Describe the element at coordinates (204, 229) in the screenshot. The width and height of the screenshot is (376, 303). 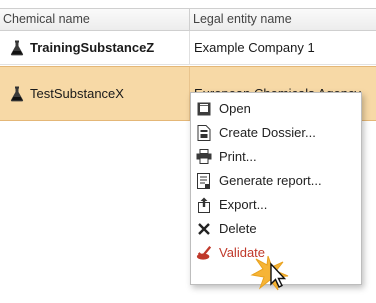
I see `delete-x-icon` at that location.